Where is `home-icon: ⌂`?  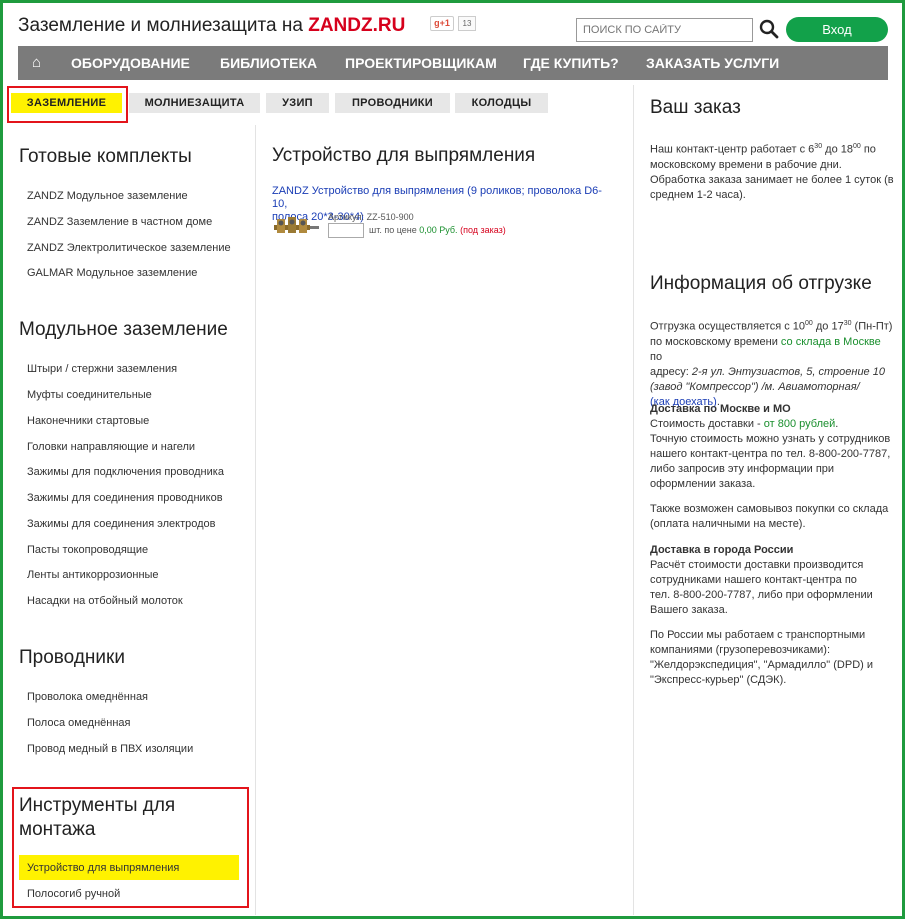
home-icon: ⌂ is located at coordinates (36, 63).